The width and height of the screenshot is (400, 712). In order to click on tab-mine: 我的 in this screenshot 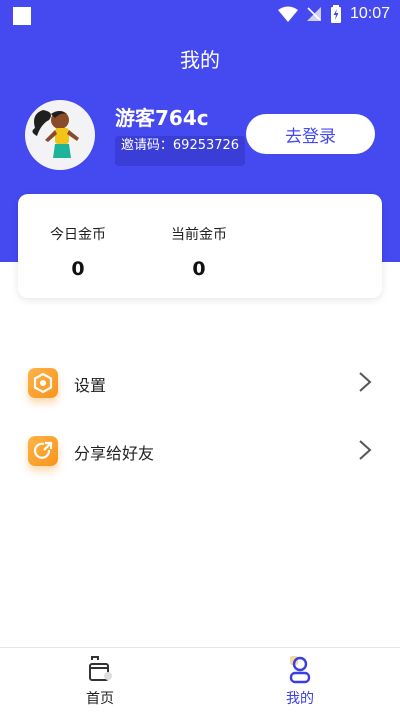, I will do `click(300, 680)`.